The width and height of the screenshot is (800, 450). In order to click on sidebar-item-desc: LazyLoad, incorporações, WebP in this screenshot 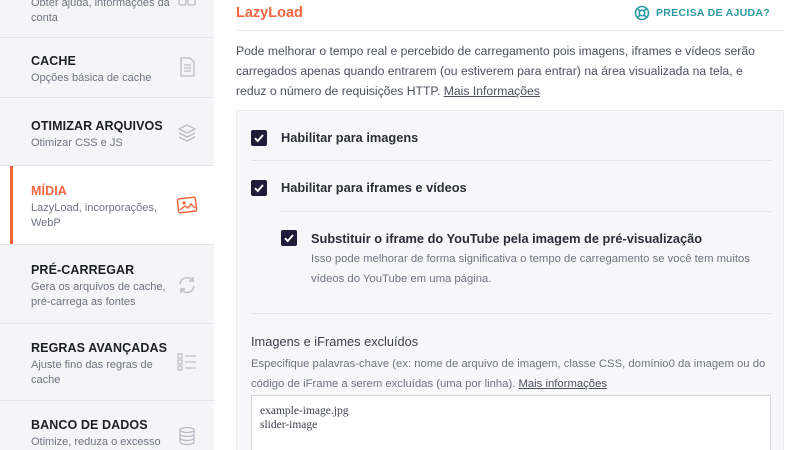, I will do `click(94, 215)`.